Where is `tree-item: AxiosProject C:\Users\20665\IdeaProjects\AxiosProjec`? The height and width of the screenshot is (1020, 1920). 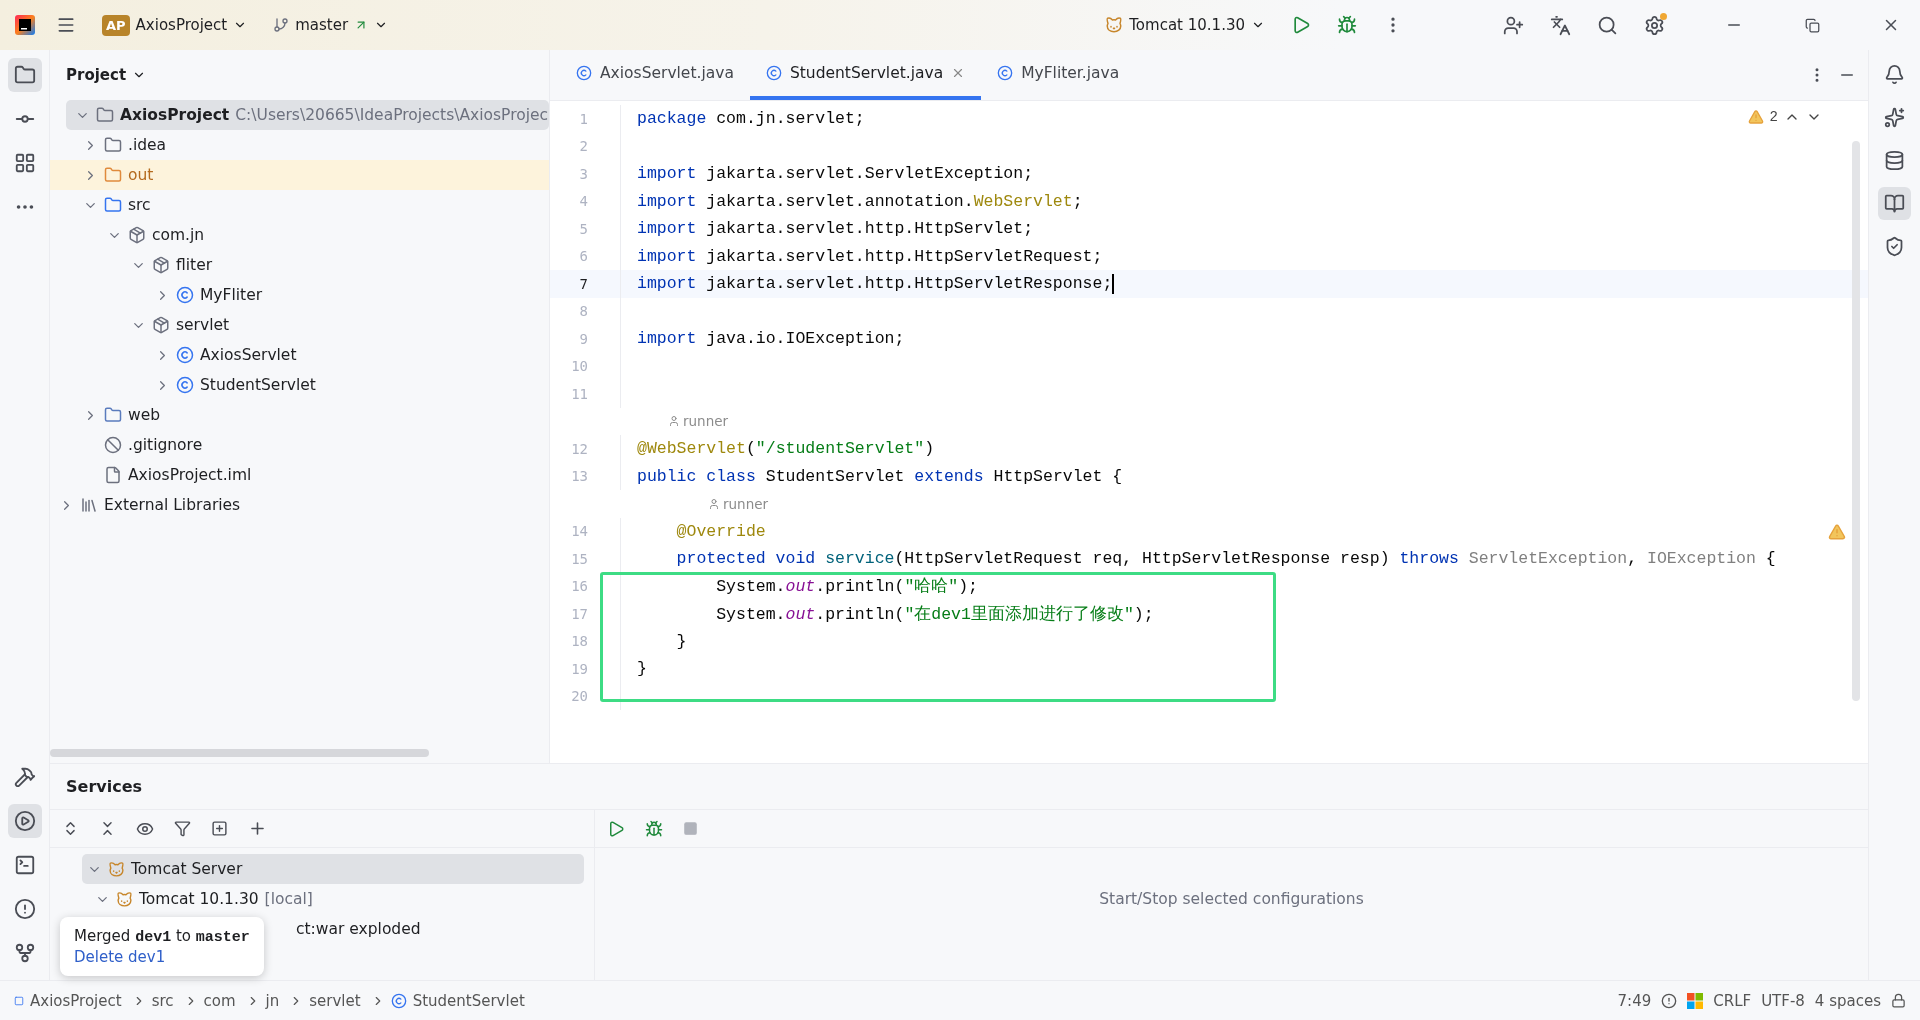 tree-item: AxiosProject C:\Users\20665\IdeaProjects\AxiosProjec is located at coordinates (307, 115).